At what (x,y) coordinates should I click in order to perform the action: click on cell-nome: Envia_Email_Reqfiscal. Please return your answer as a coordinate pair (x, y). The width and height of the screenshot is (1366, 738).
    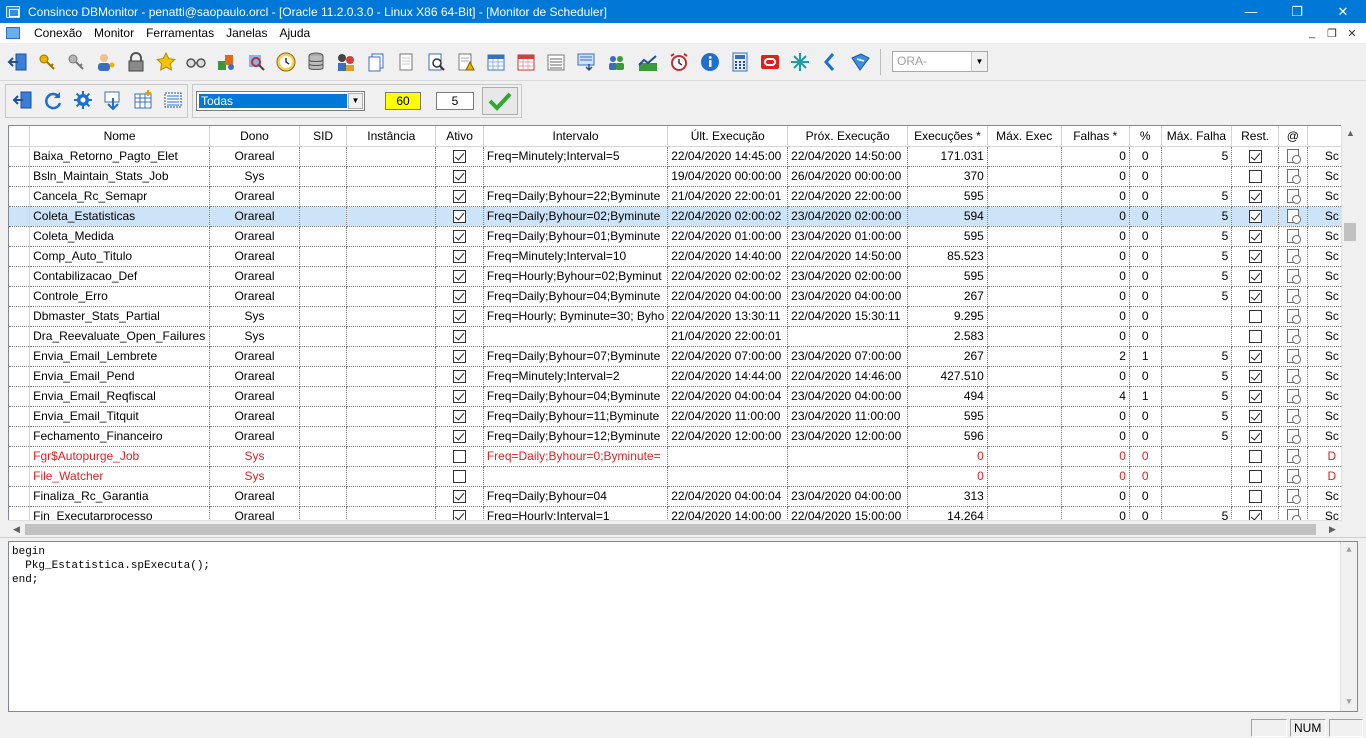
    Looking at the image, I should click on (120, 396).